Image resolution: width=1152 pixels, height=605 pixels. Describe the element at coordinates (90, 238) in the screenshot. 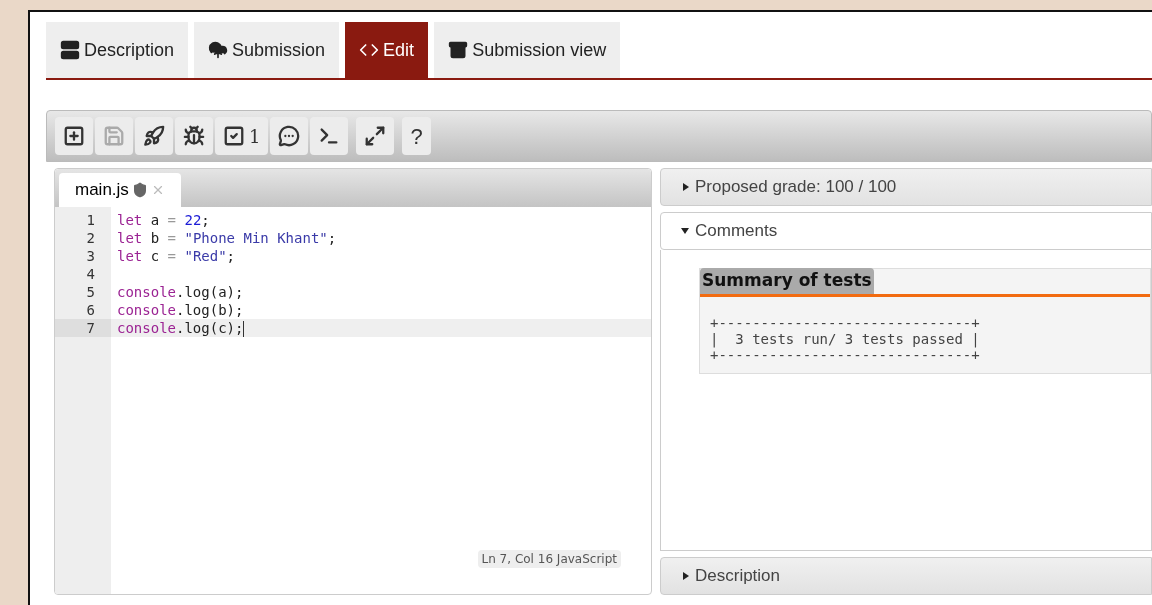

I see `line-number: 2` at that location.